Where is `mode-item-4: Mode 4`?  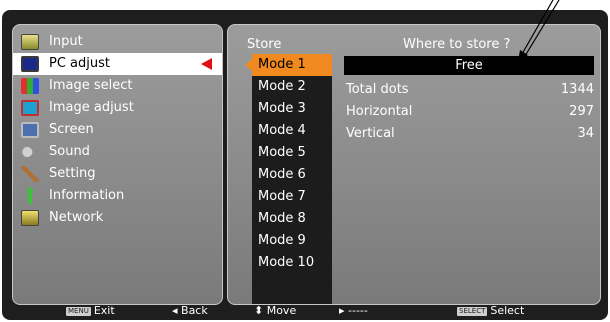
mode-item-4: Mode 4 is located at coordinates (292, 131).